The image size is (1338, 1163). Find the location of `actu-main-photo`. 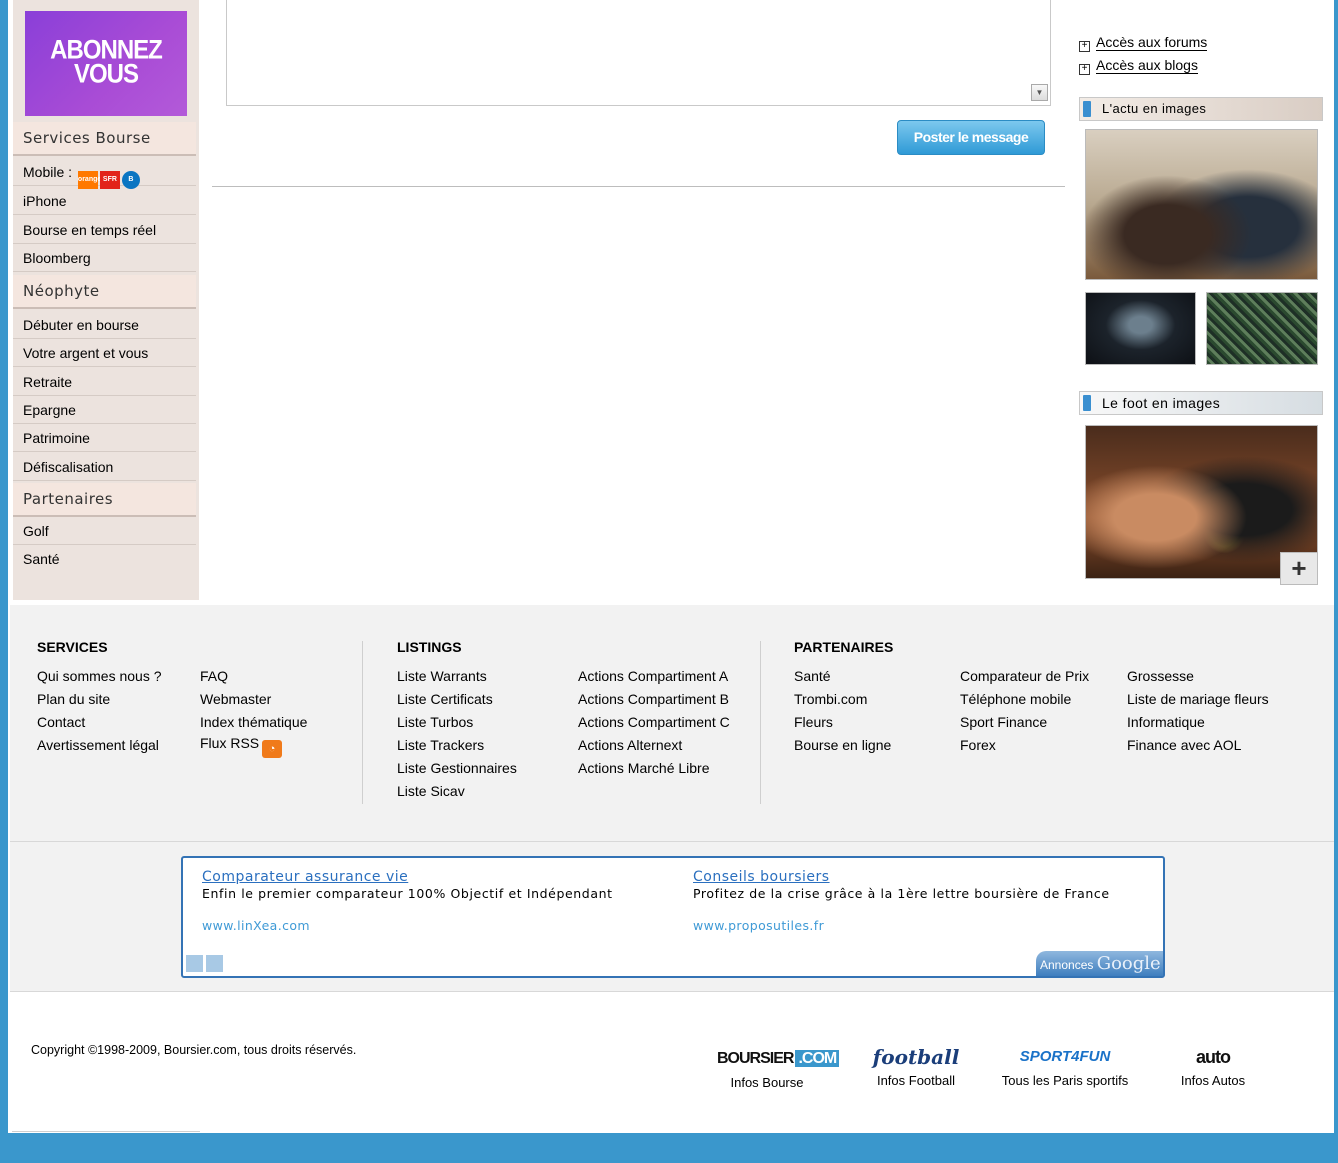

actu-main-photo is located at coordinates (1201, 204).